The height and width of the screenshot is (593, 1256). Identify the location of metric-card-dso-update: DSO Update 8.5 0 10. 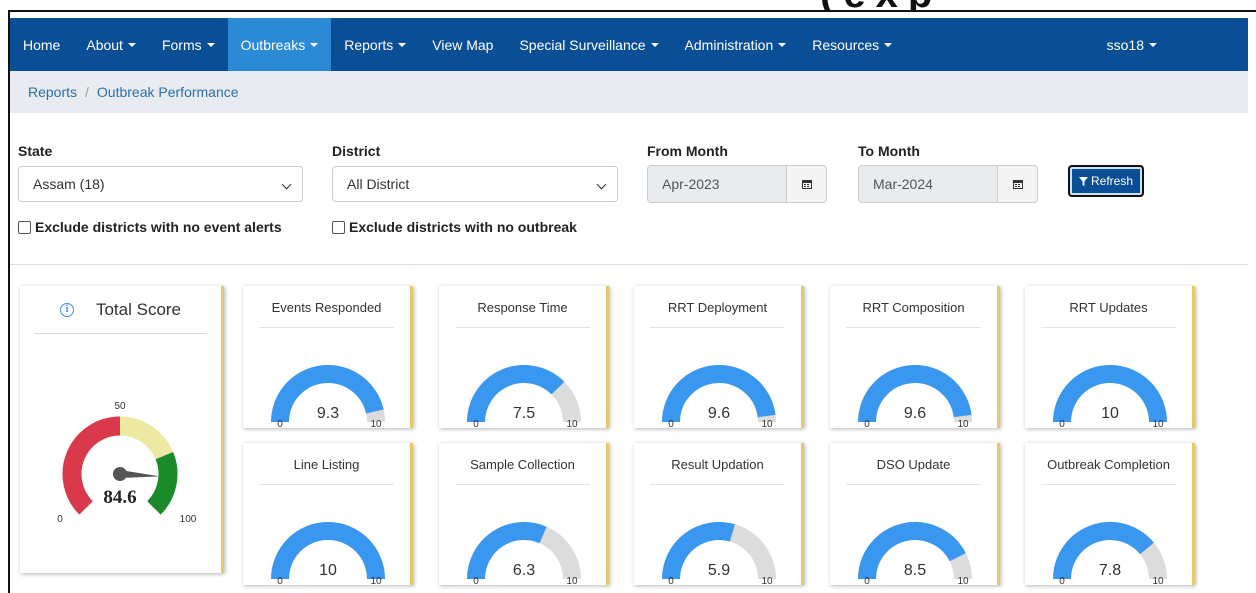
(915, 514).